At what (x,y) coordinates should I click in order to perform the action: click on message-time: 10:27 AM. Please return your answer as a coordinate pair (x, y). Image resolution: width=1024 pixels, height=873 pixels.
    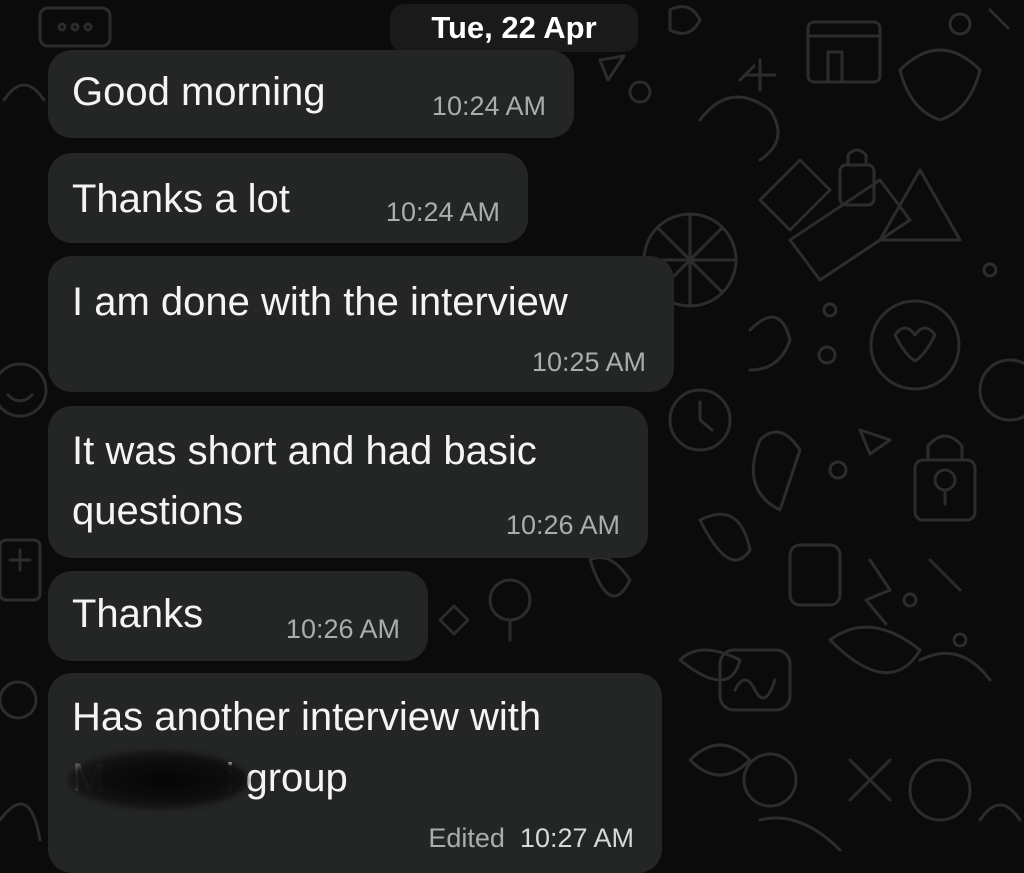
    Looking at the image, I should click on (576, 838).